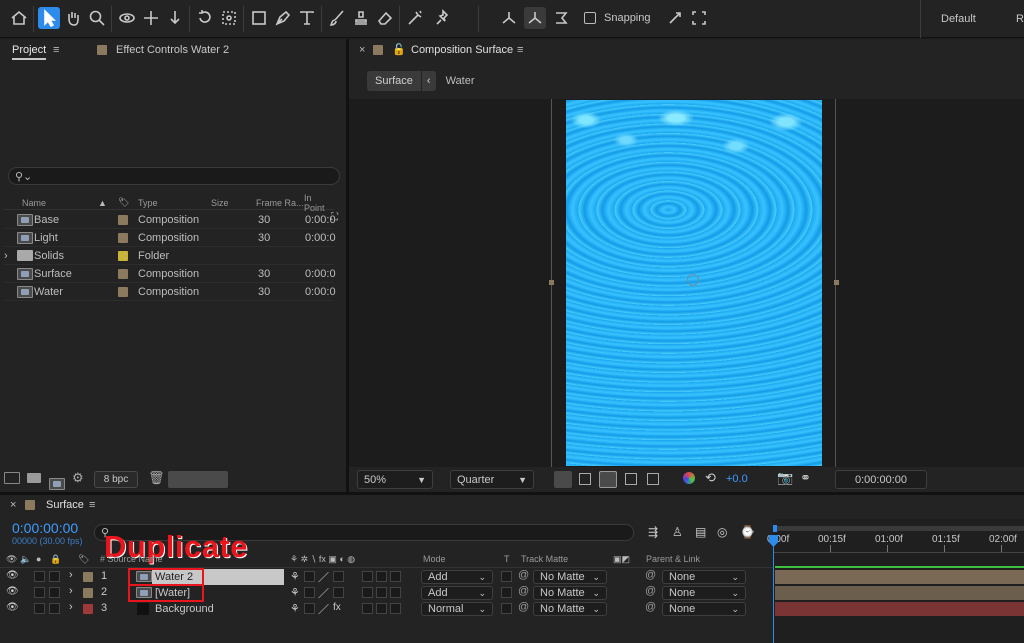 The height and width of the screenshot is (643, 1024). What do you see at coordinates (11, 559) in the screenshot?
I see `video-switch-icon: 👁` at bounding box center [11, 559].